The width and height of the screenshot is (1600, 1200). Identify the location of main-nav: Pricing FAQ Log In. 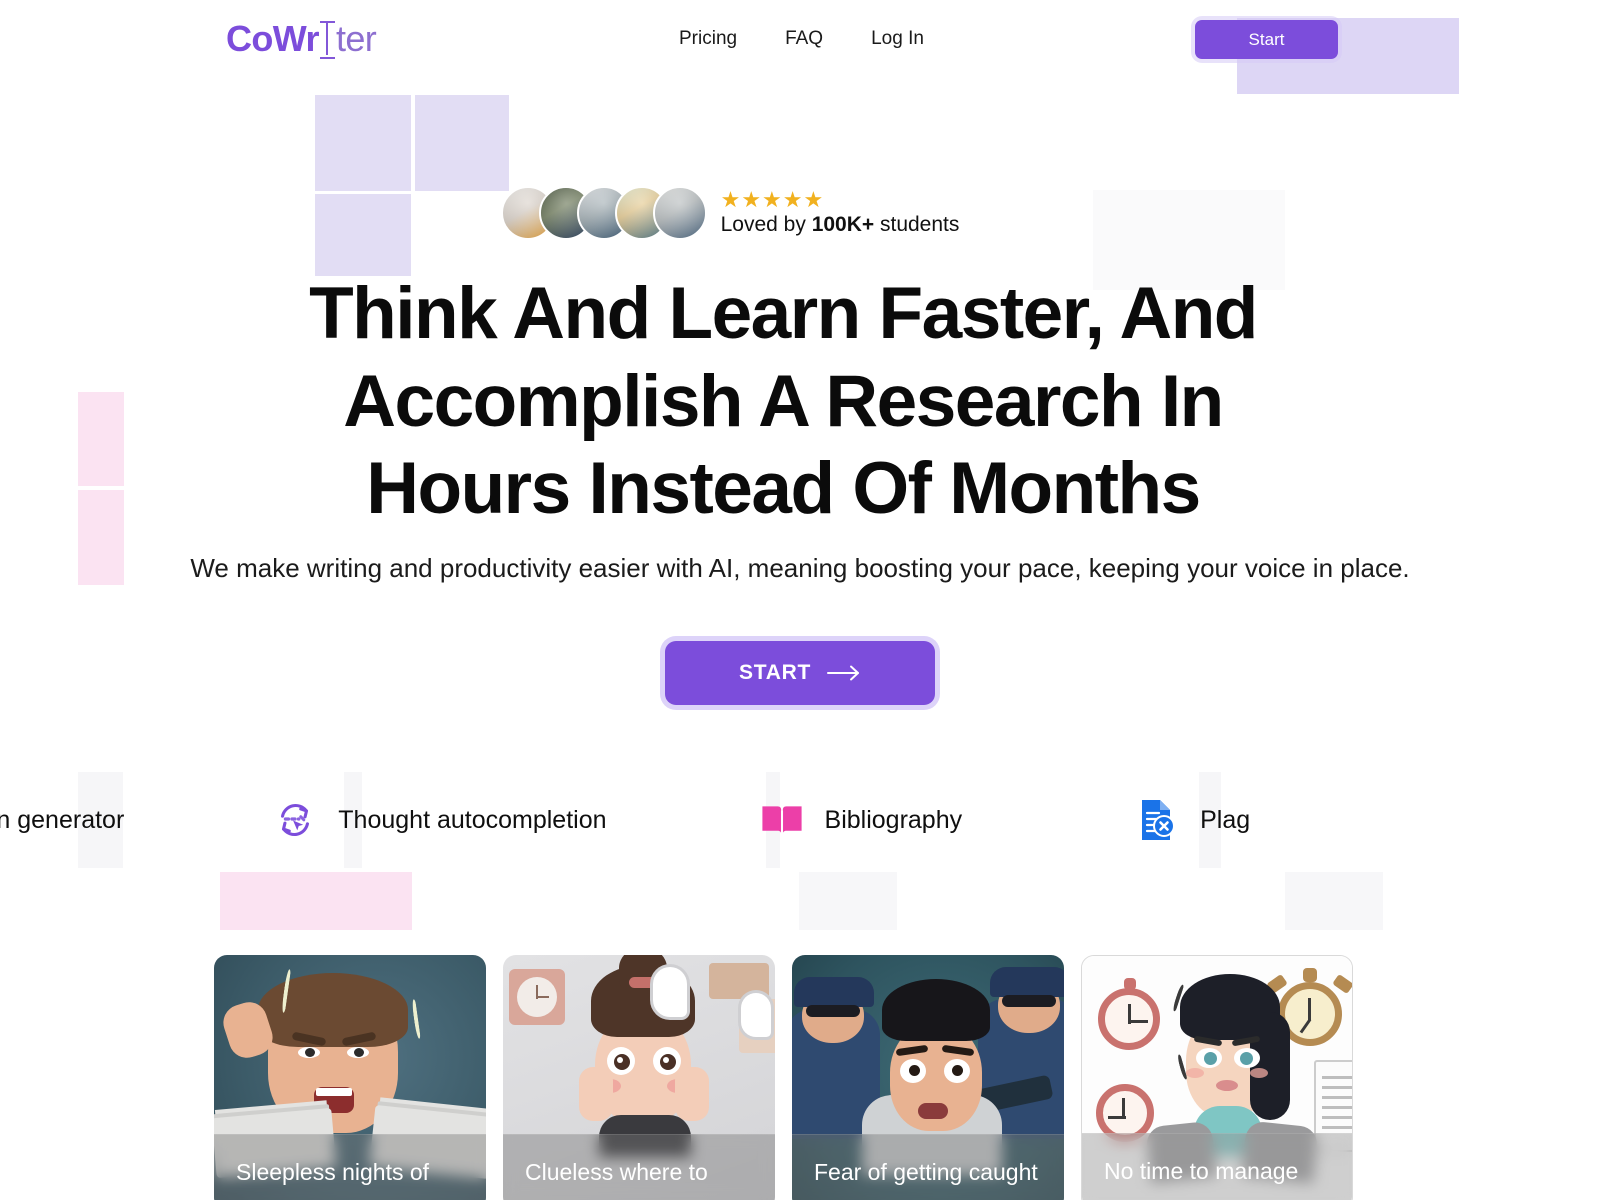
(801, 39).